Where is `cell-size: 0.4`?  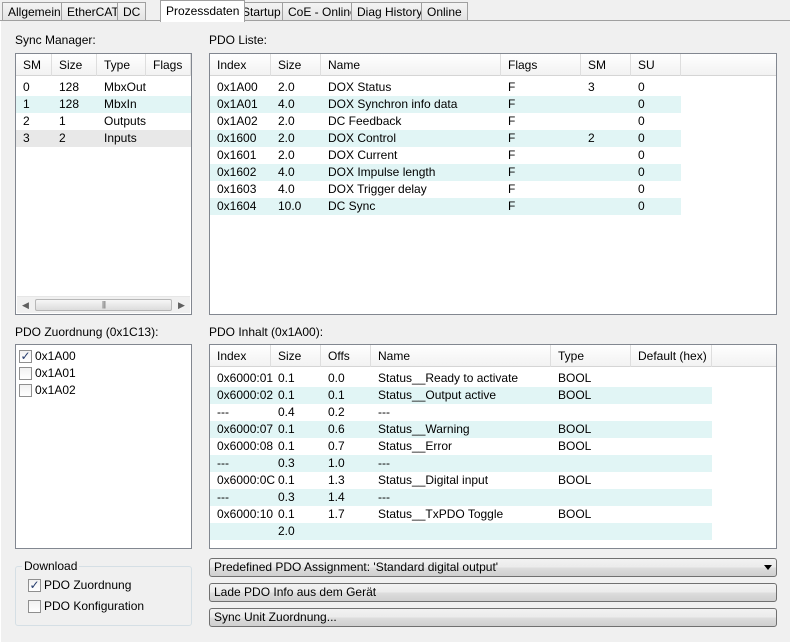
cell-size: 0.4 is located at coordinates (286, 412).